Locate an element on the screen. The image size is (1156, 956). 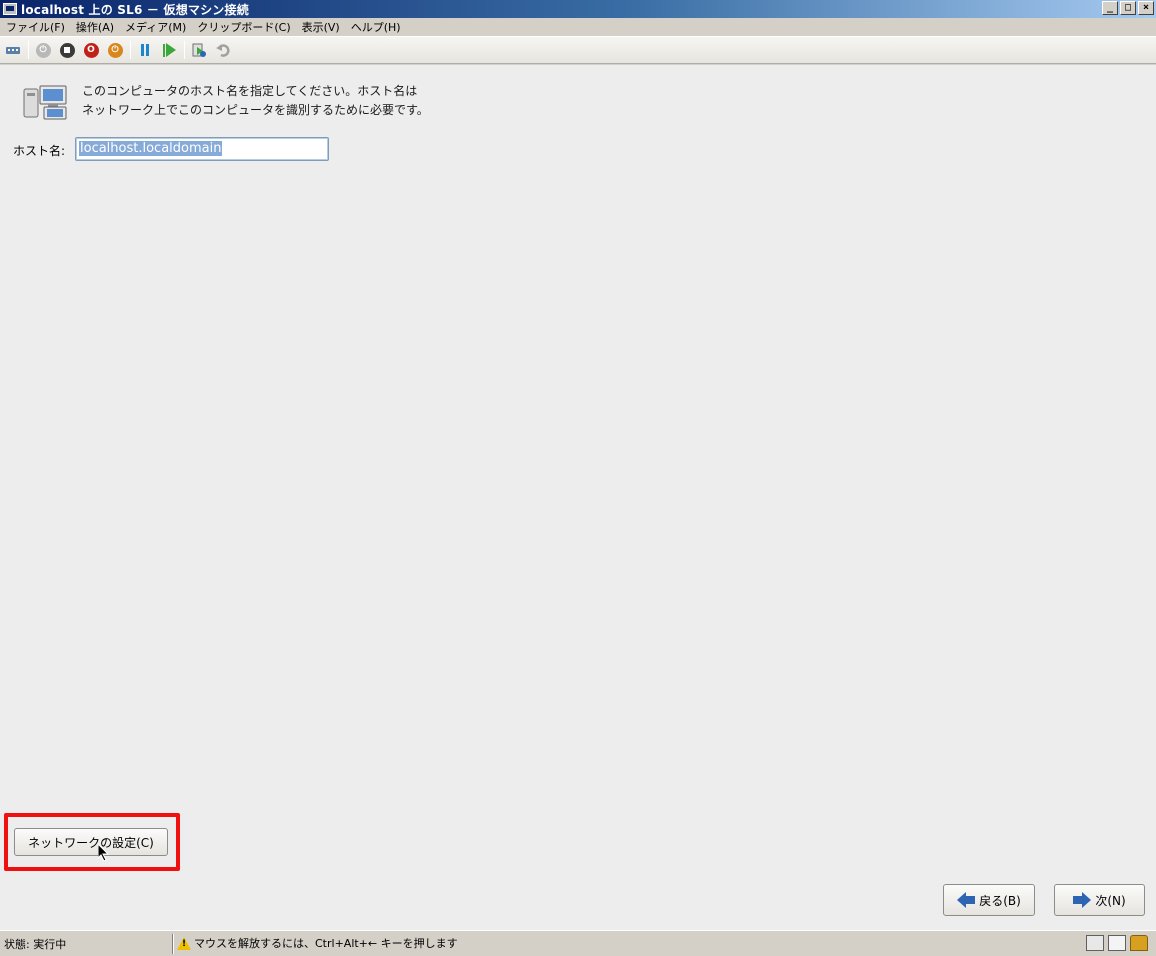
next-button-label: 次(N) is located at coordinates (1110, 900).